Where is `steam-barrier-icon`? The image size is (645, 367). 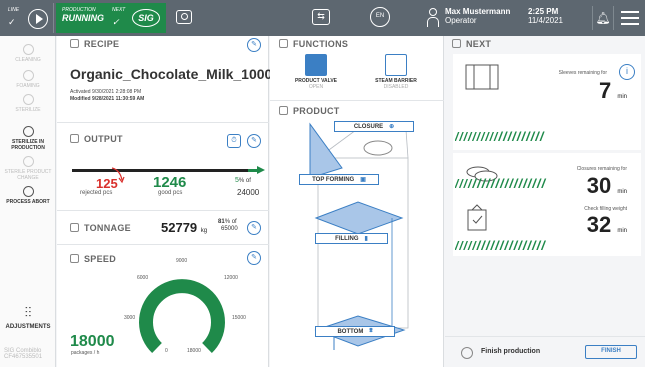
steam-barrier-icon is located at coordinates (396, 65).